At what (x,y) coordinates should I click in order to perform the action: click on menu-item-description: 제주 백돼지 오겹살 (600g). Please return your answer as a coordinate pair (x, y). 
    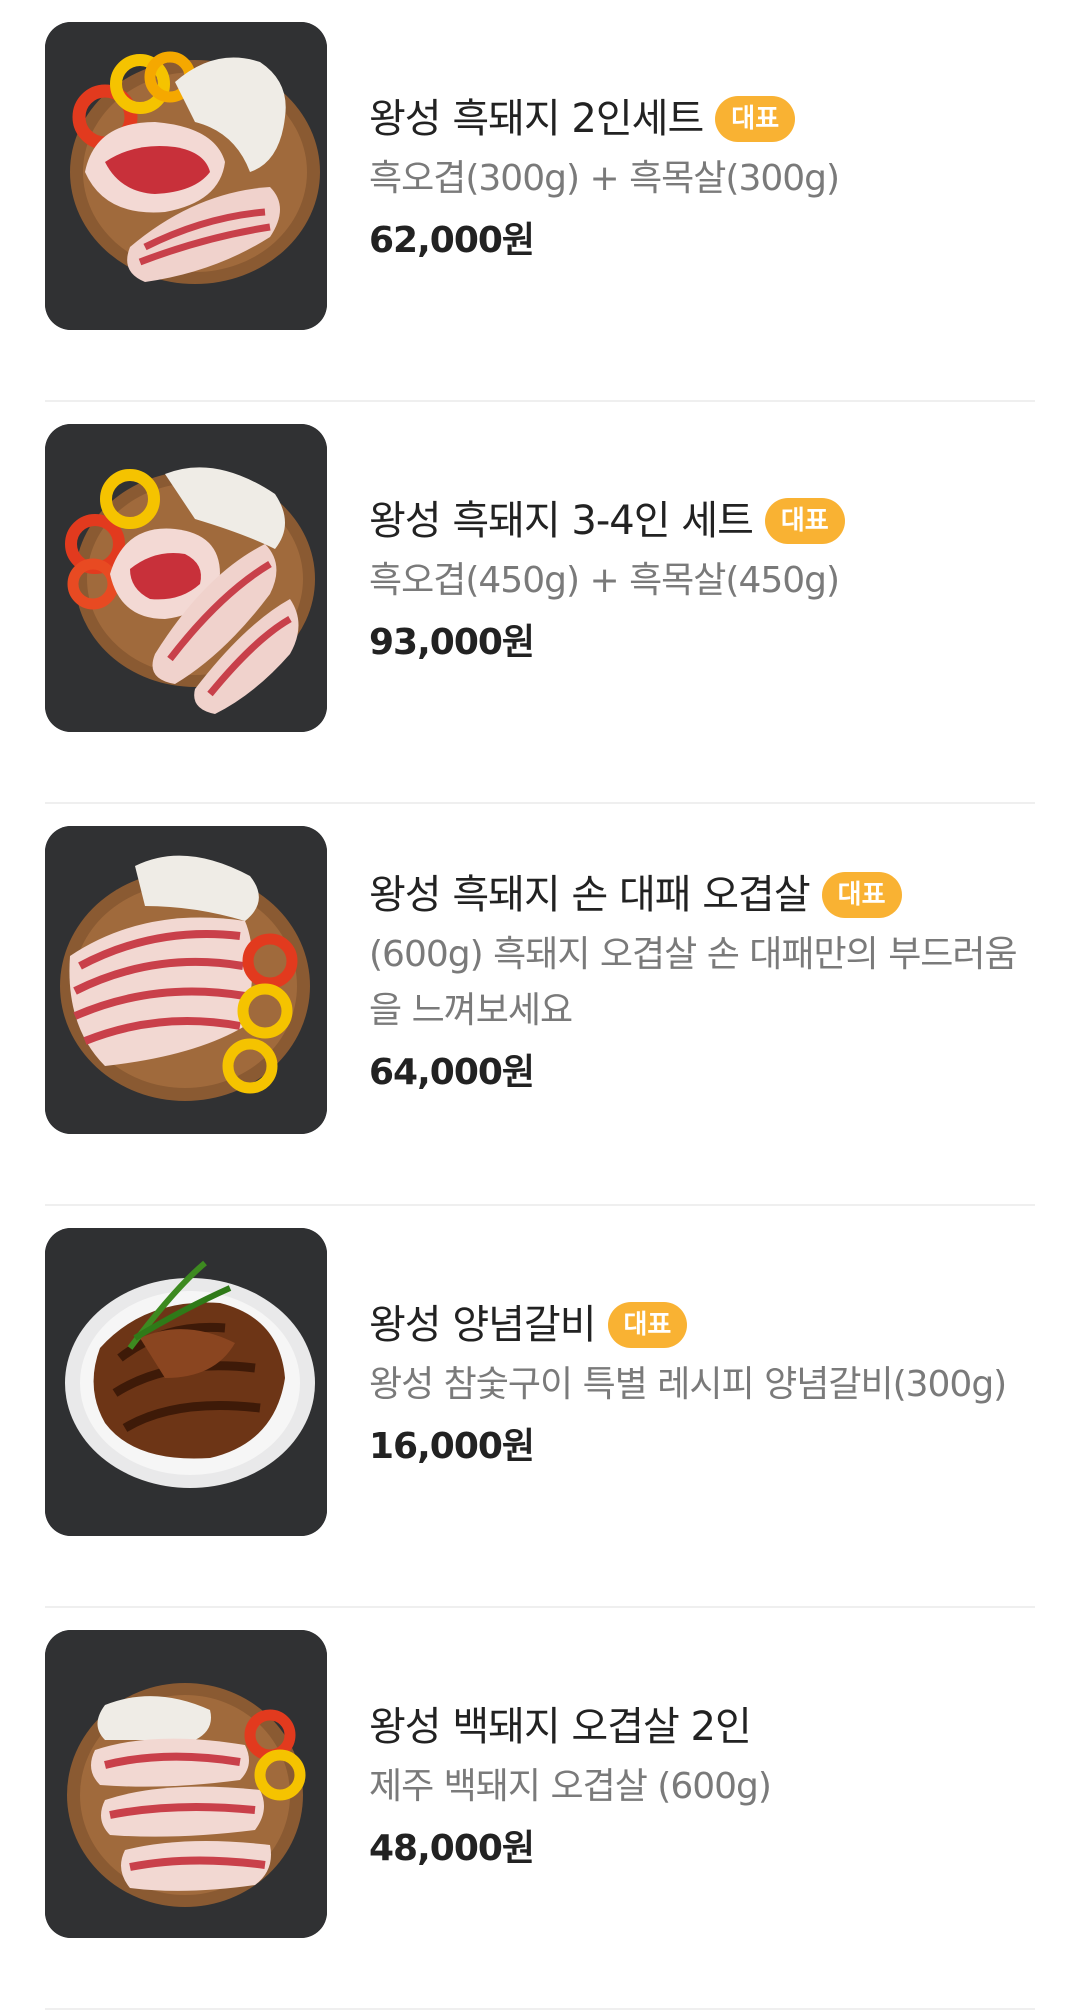
    Looking at the image, I should click on (570, 1786).